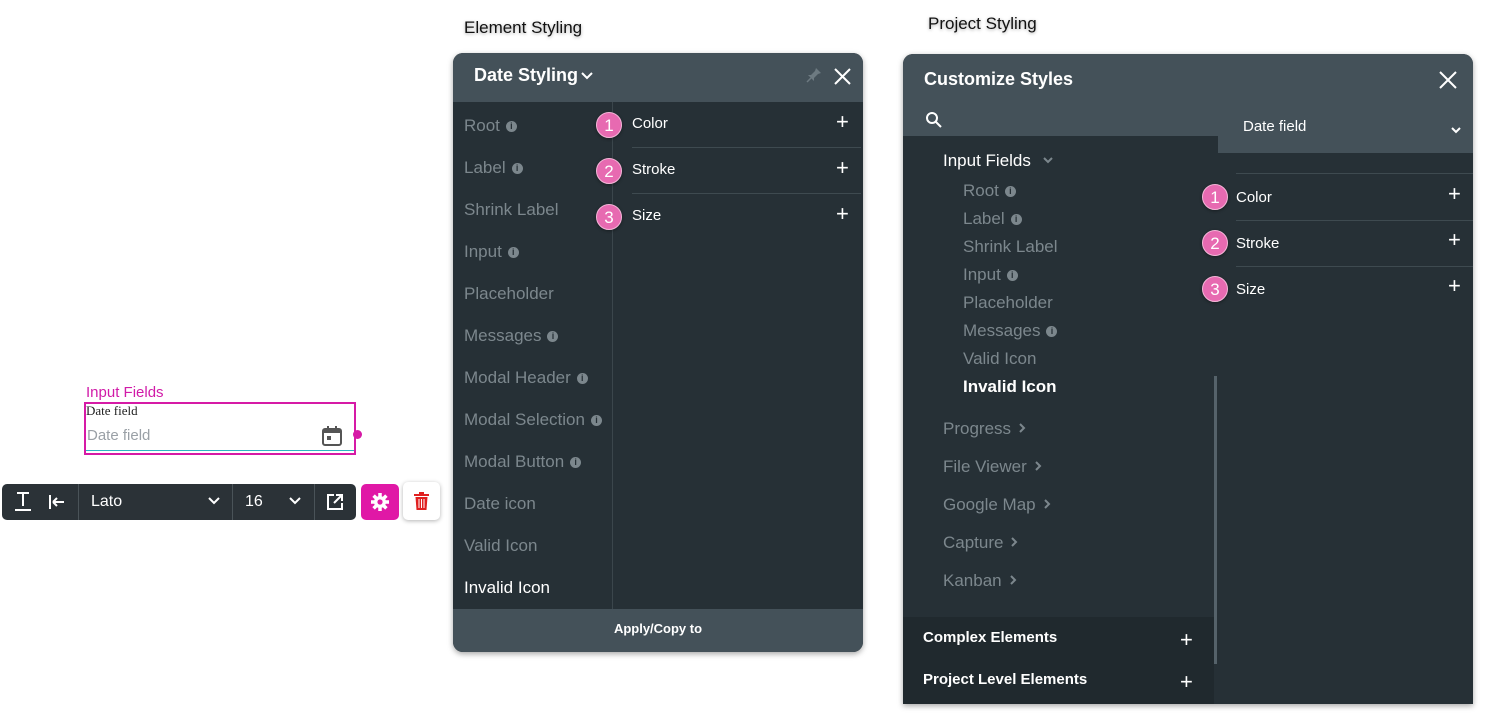 This screenshot has height=715, width=1486. I want to click on style-item-modal-header: Modal Header i, so click(526, 378).